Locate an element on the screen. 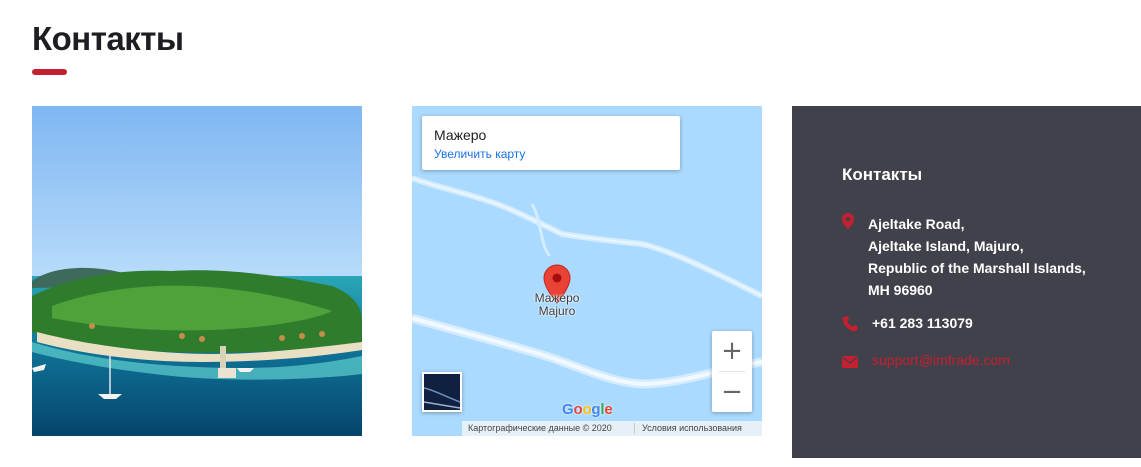  title-underline is located at coordinates (49, 72).